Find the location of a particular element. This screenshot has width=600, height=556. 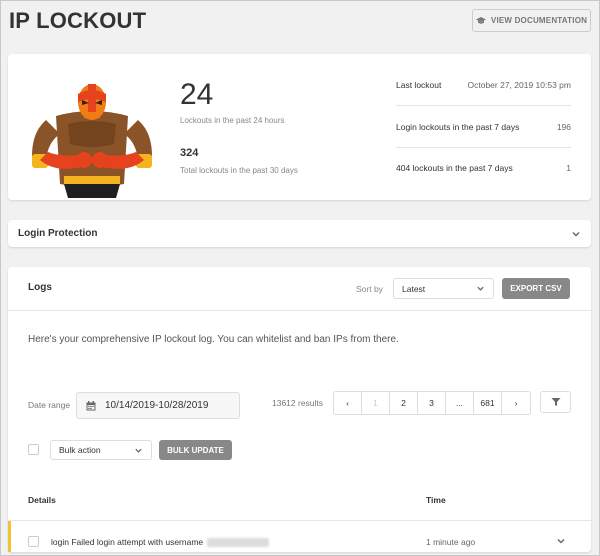

calendar-icon is located at coordinates (91, 405).